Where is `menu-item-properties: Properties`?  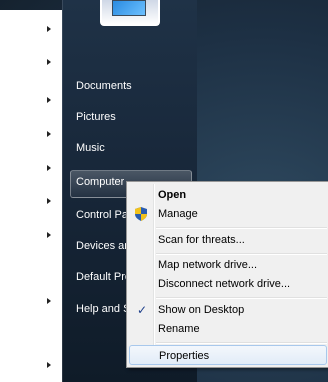
menu-item-properties: Properties is located at coordinates (228, 355).